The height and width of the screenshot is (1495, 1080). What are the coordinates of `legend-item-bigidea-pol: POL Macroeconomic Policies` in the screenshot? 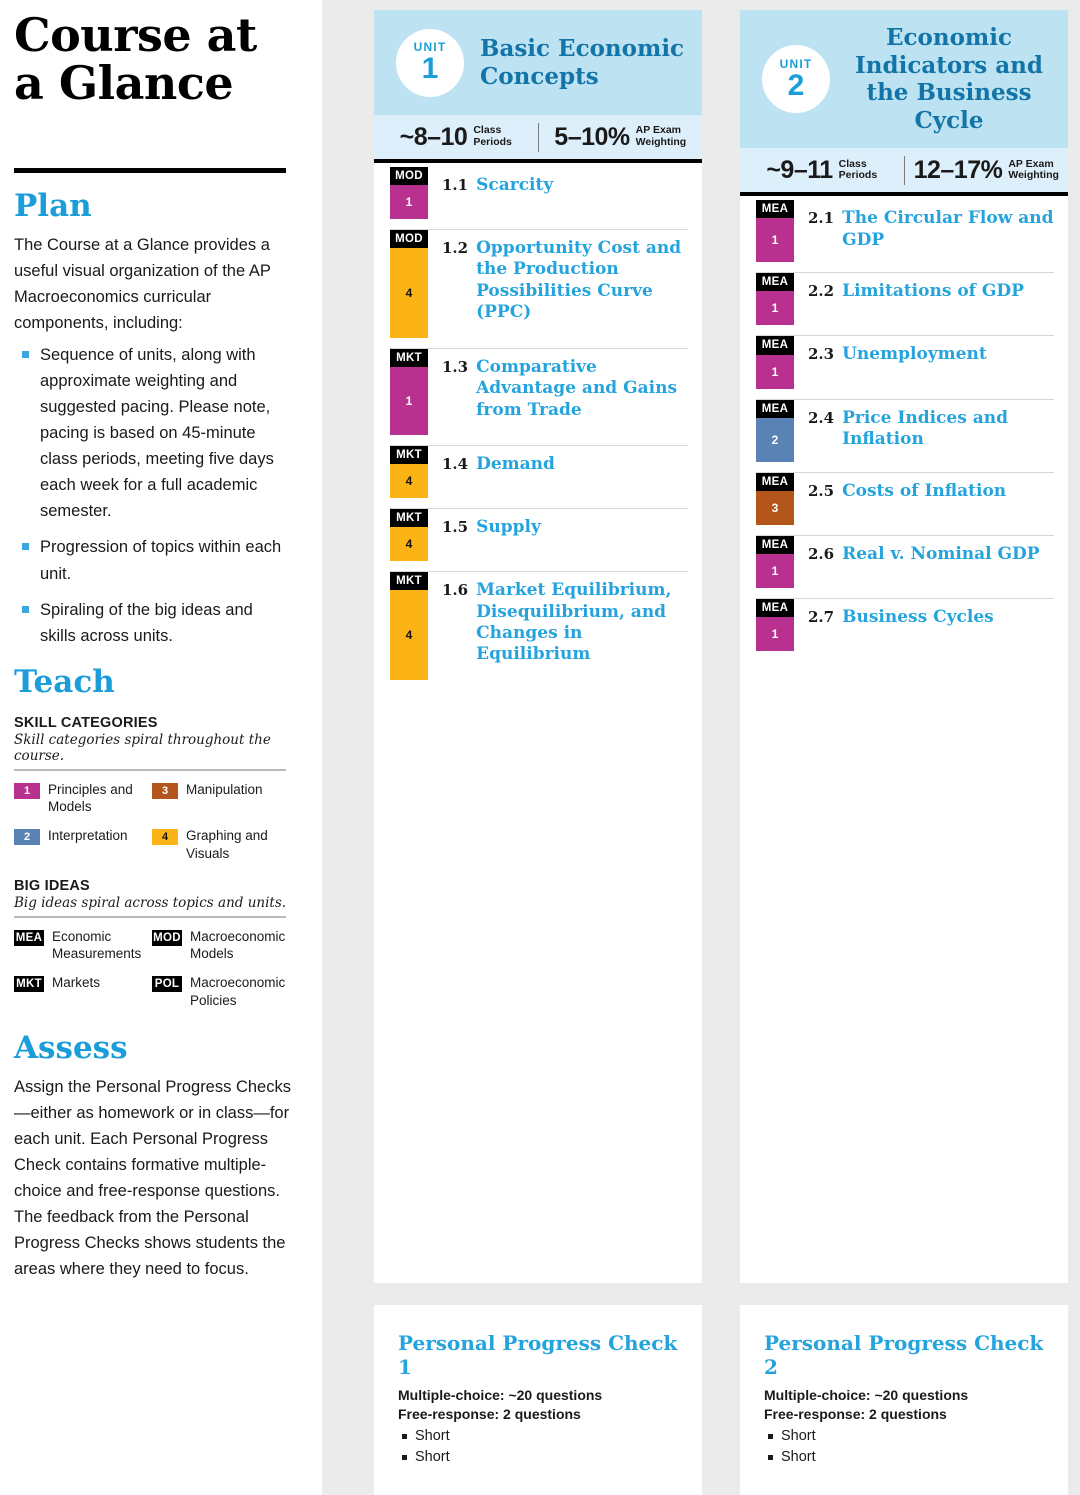 It's located at (221, 991).